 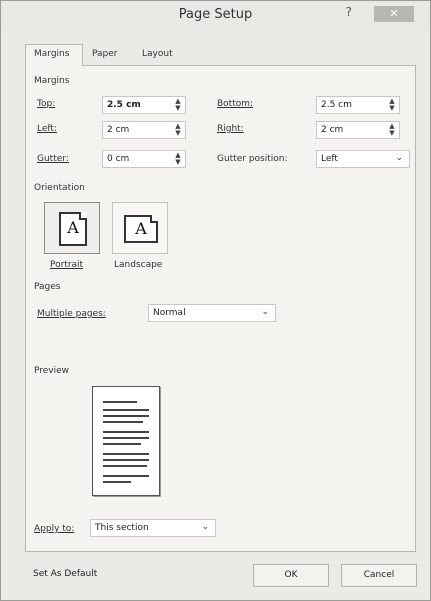 I want to click on left-margin-field: 2 cm ▲ ▼, so click(x=144, y=130).